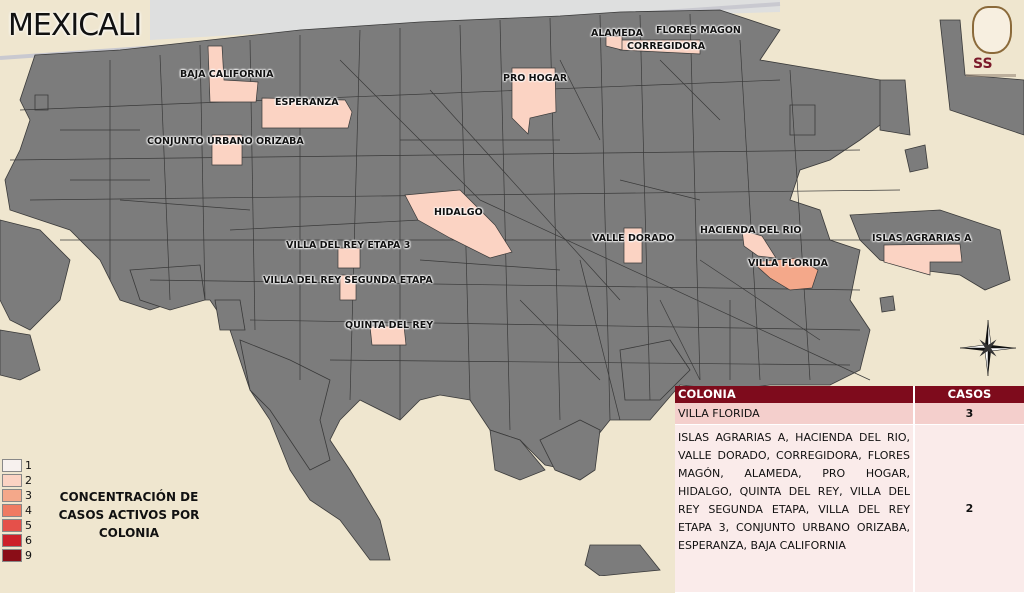 This screenshot has height=593, width=1024. I want to click on label-quinta-del-rey: QUINTA DEL REY, so click(389, 325).